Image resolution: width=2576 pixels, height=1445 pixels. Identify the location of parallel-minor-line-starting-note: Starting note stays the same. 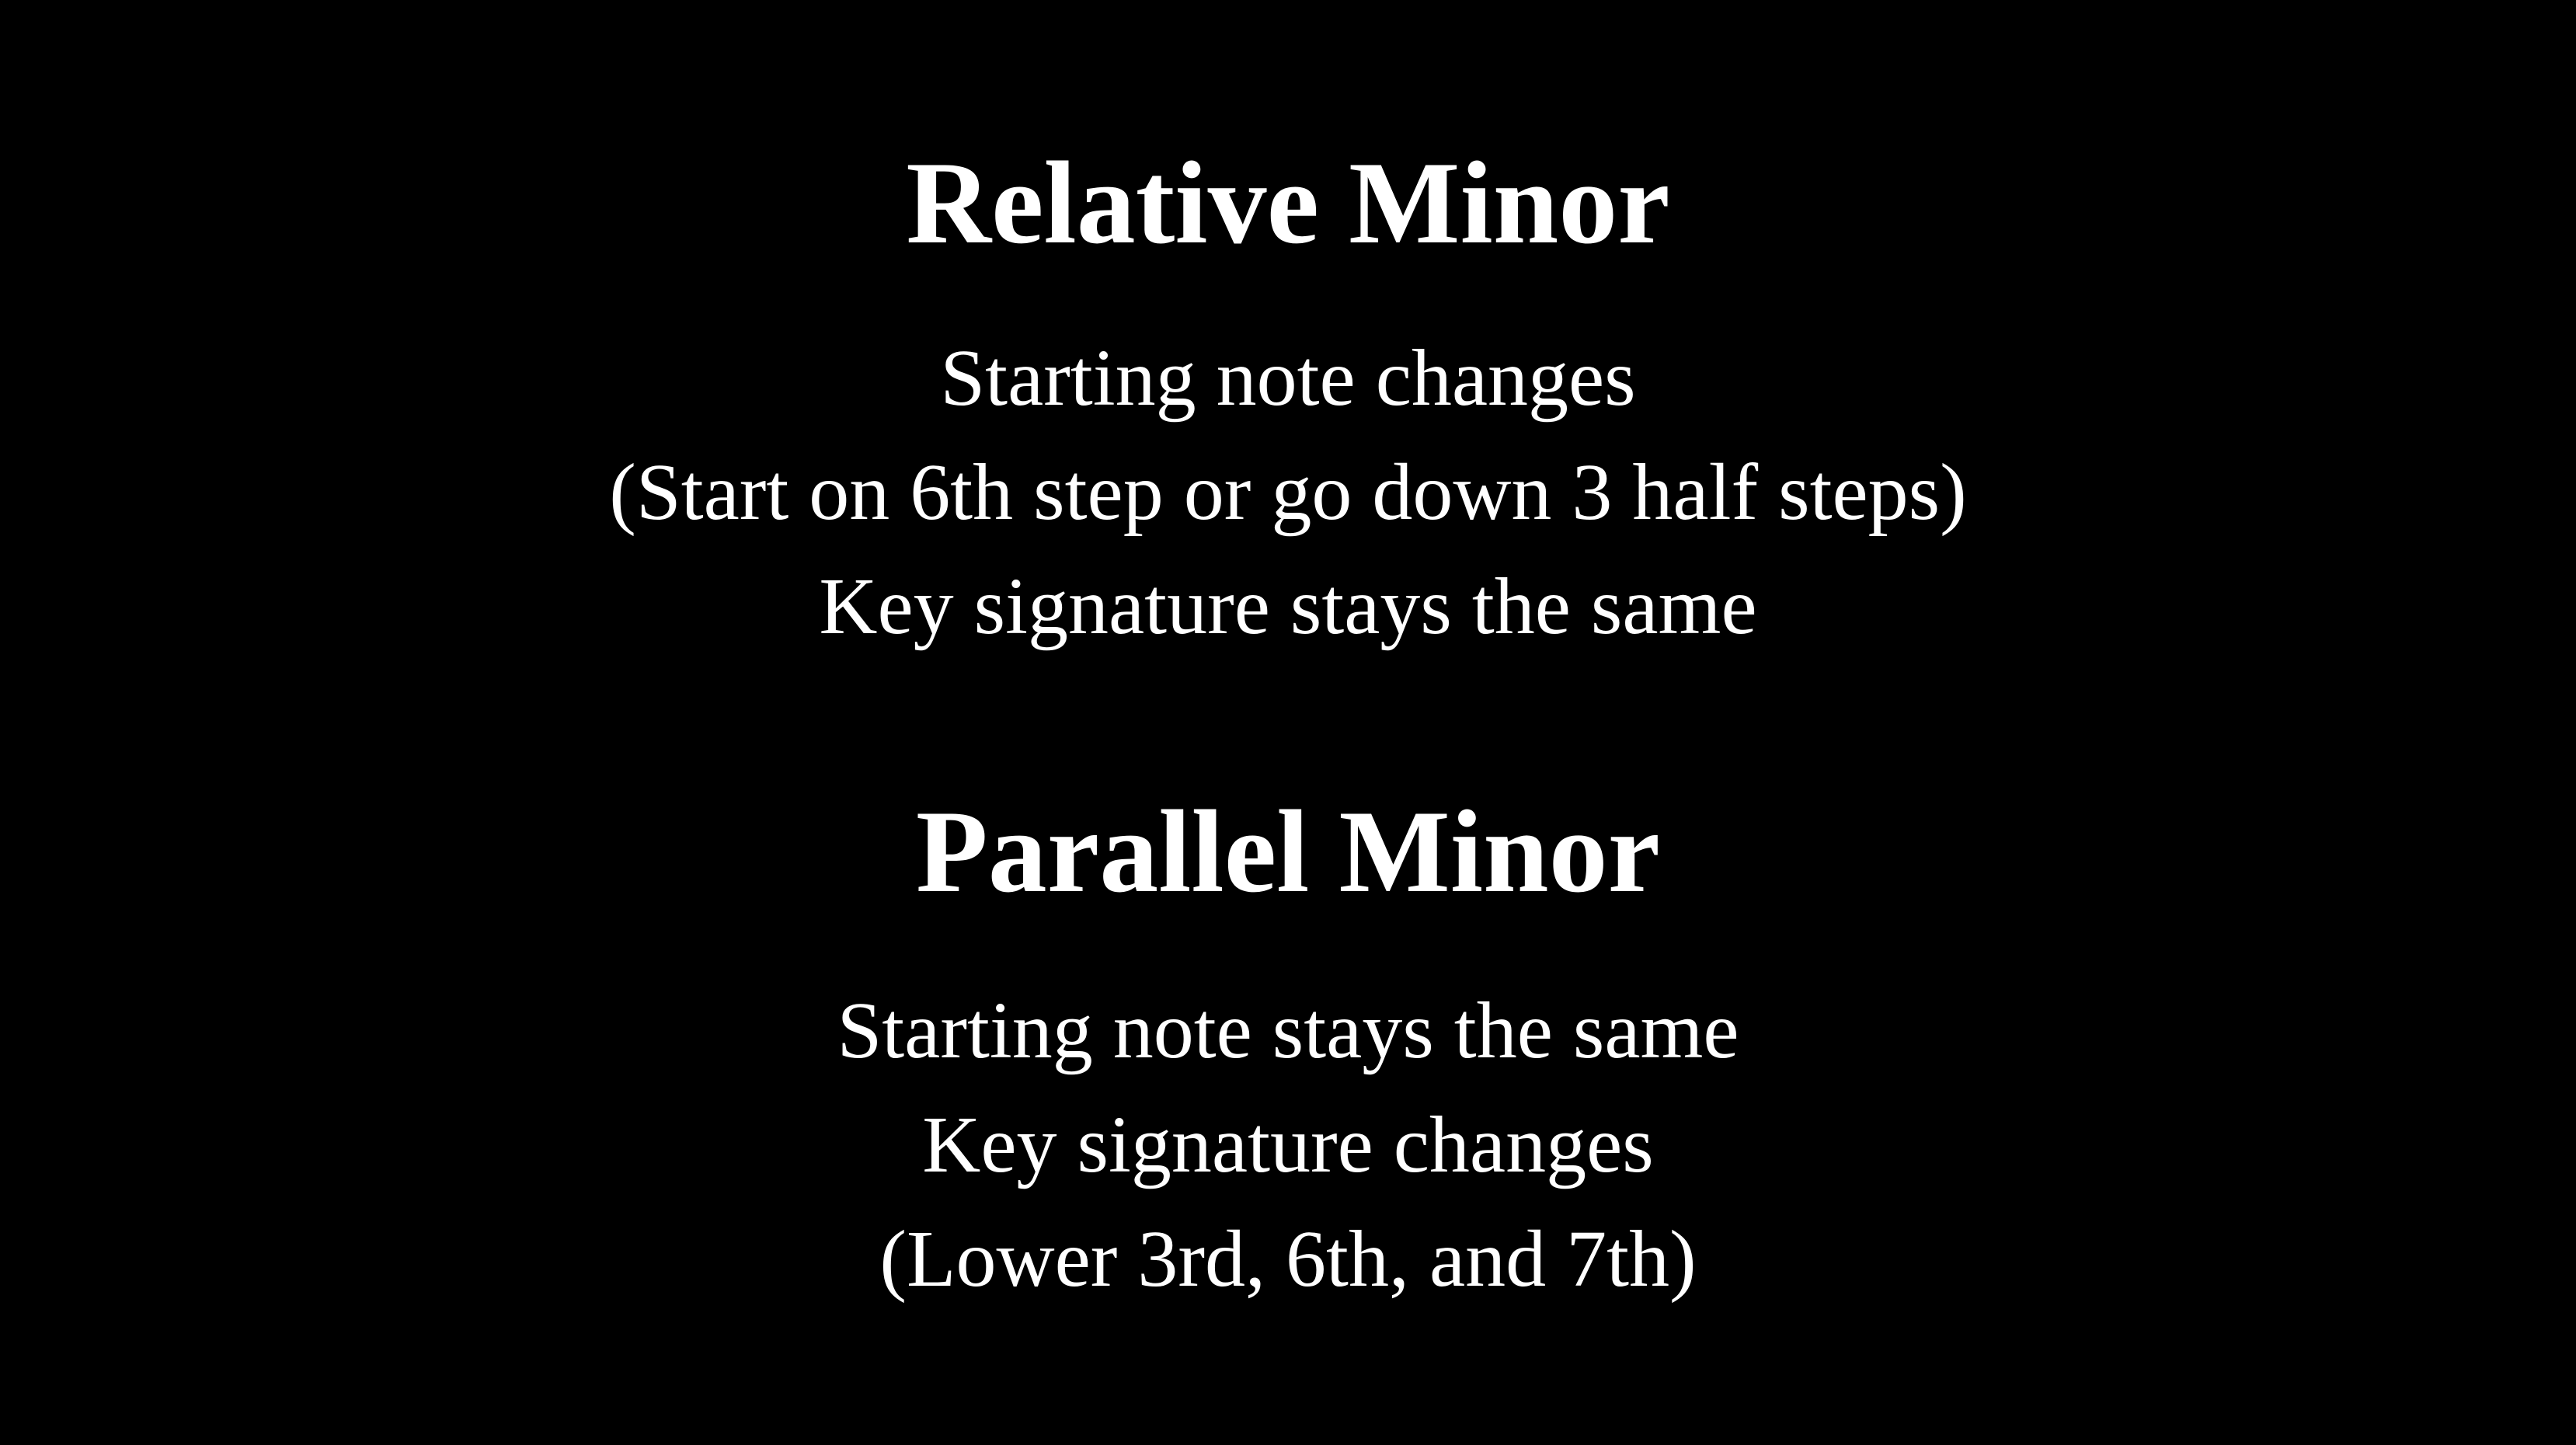
(1288, 1030).